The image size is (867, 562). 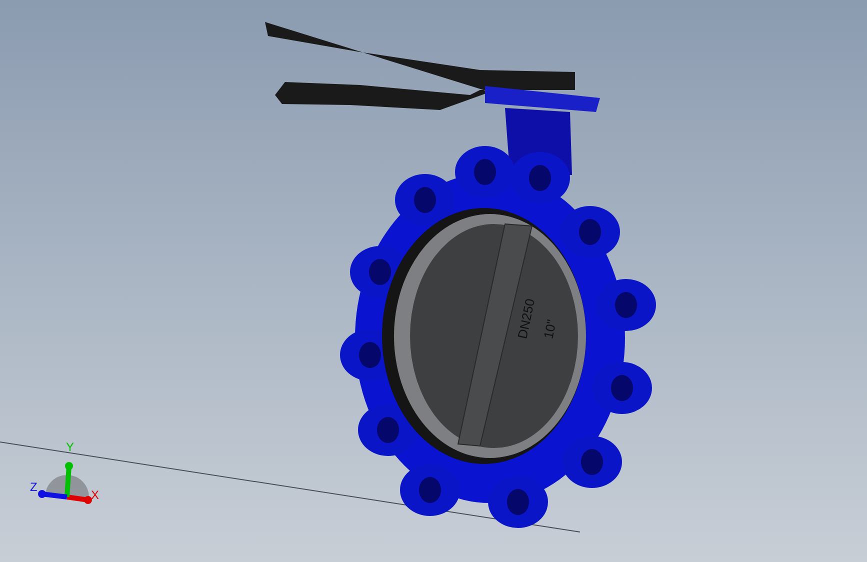 What do you see at coordinates (70, 447) in the screenshot?
I see `axis-label: Y` at bounding box center [70, 447].